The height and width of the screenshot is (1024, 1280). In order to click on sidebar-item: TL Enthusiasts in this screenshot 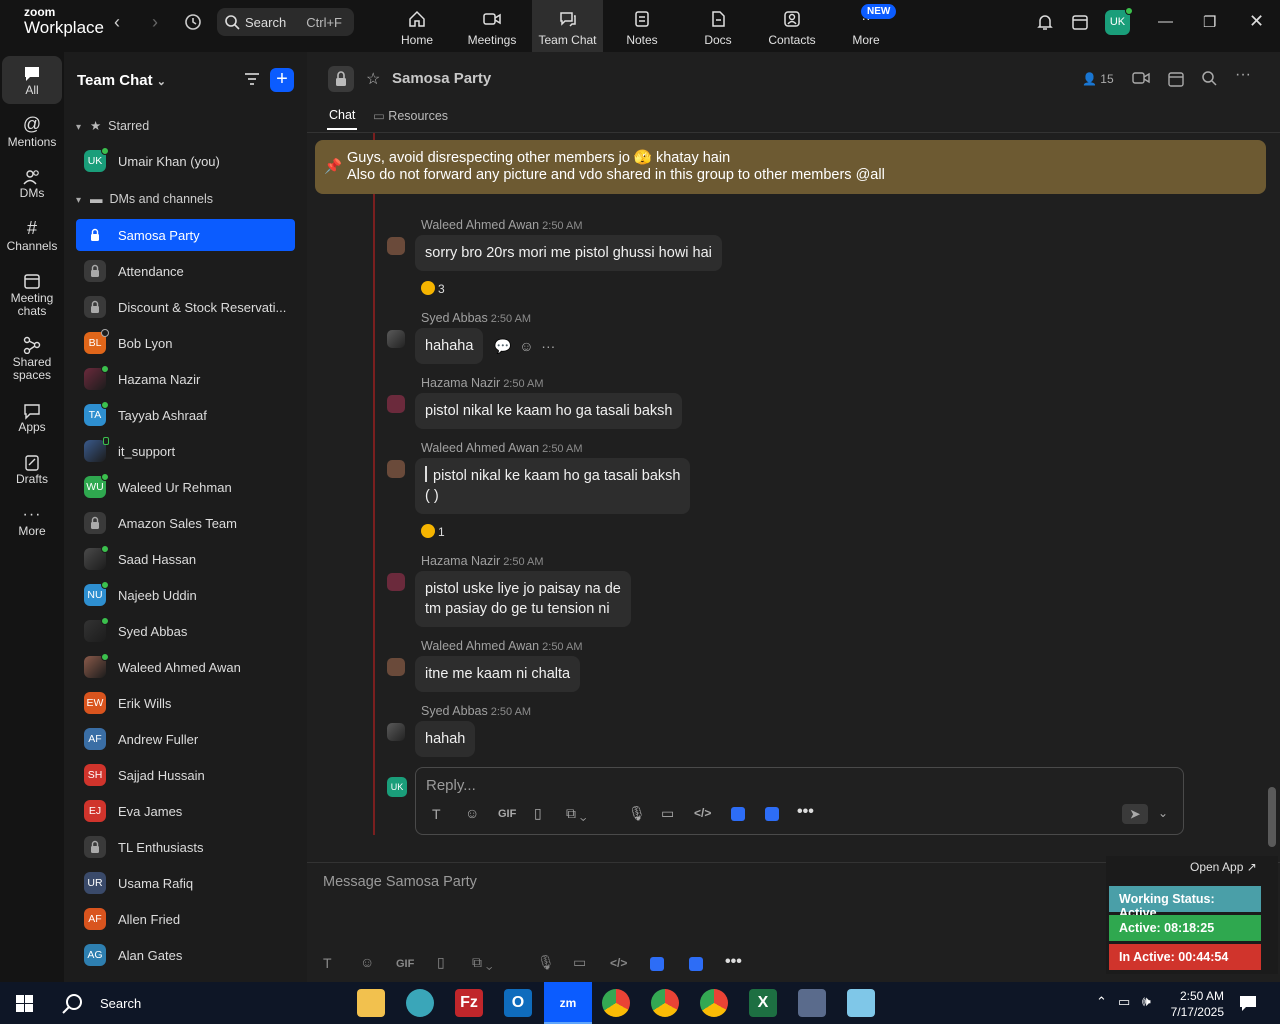, I will do `click(185, 847)`.